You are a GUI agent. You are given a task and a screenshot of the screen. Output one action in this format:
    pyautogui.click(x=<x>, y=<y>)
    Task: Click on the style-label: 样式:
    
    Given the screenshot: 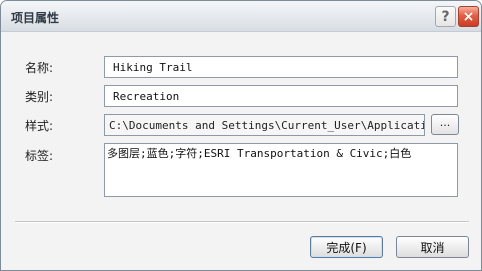 What is the action you would take?
    pyautogui.click(x=39, y=126)
    